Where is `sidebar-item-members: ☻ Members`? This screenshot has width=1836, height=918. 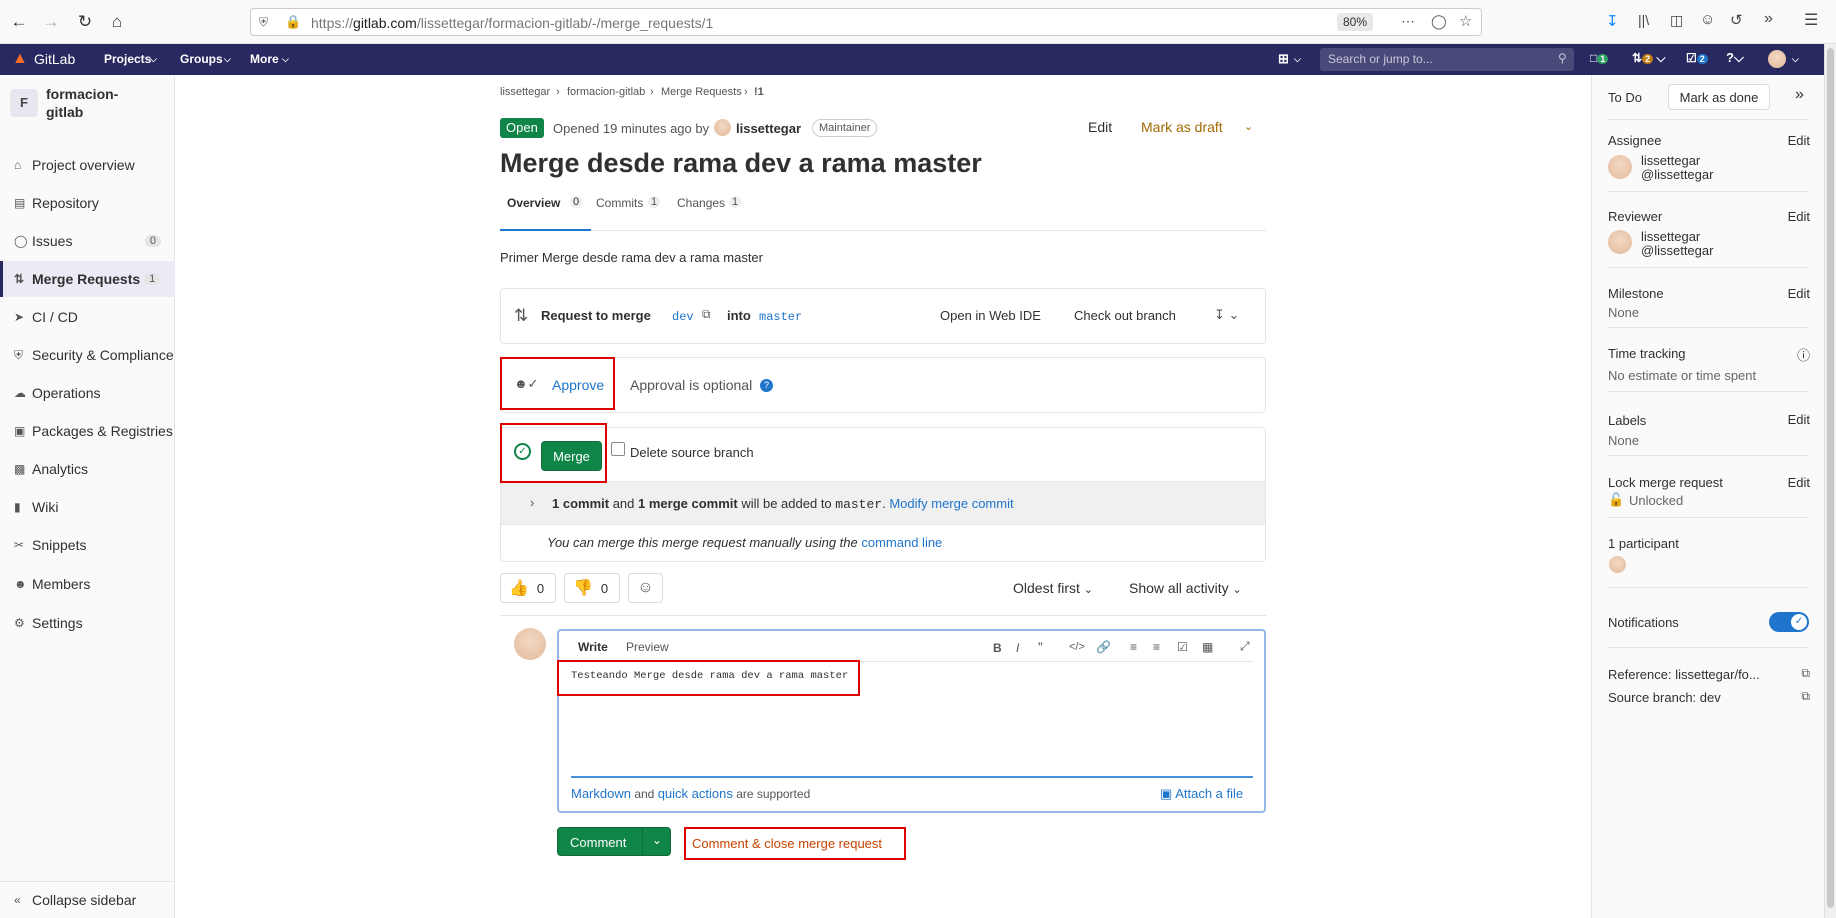
sidebar-item-members: ☻ Members is located at coordinates (87, 584).